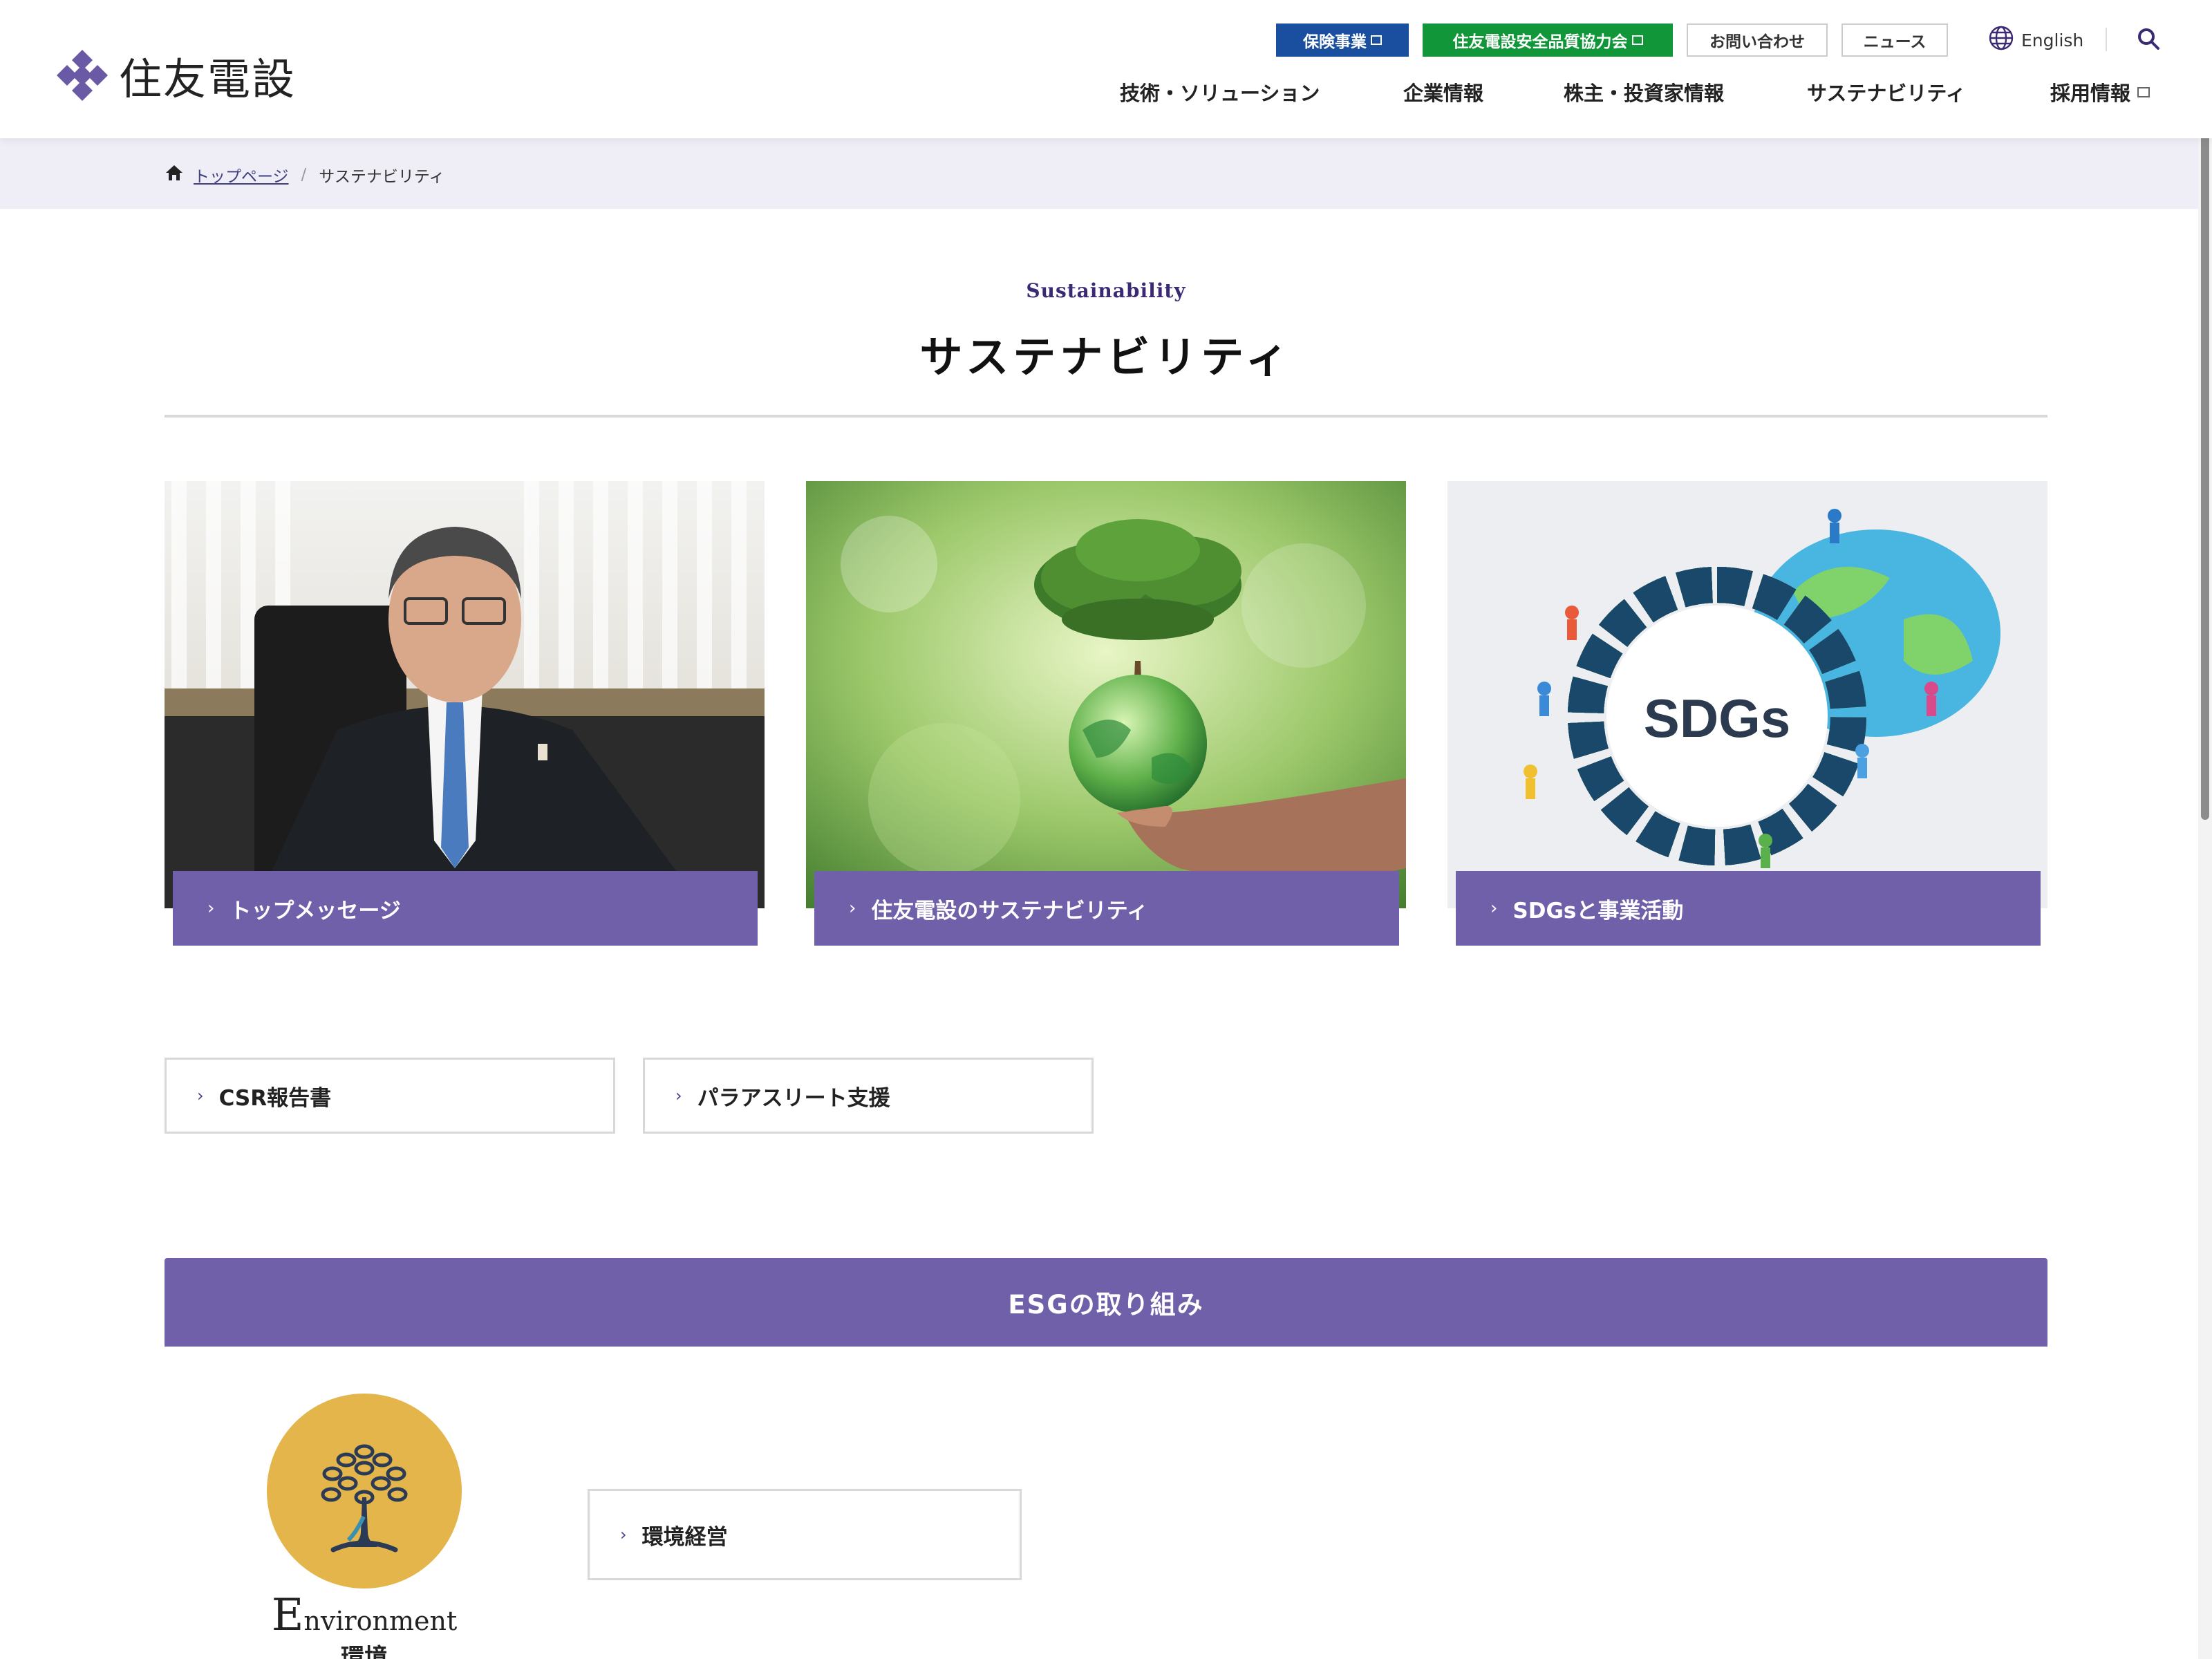  I want to click on search-icon, so click(2149, 40).